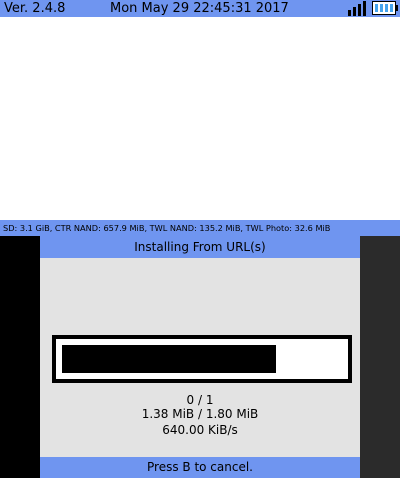 This screenshot has width=400, height=478. I want to click on left-margin, so click(20, 357).